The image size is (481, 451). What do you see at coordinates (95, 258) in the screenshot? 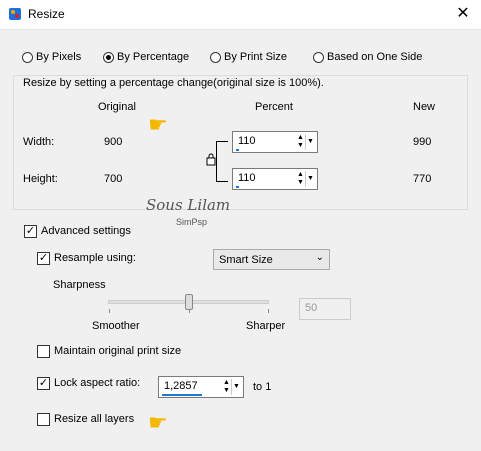
I see `resample-label: Resample using:` at bounding box center [95, 258].